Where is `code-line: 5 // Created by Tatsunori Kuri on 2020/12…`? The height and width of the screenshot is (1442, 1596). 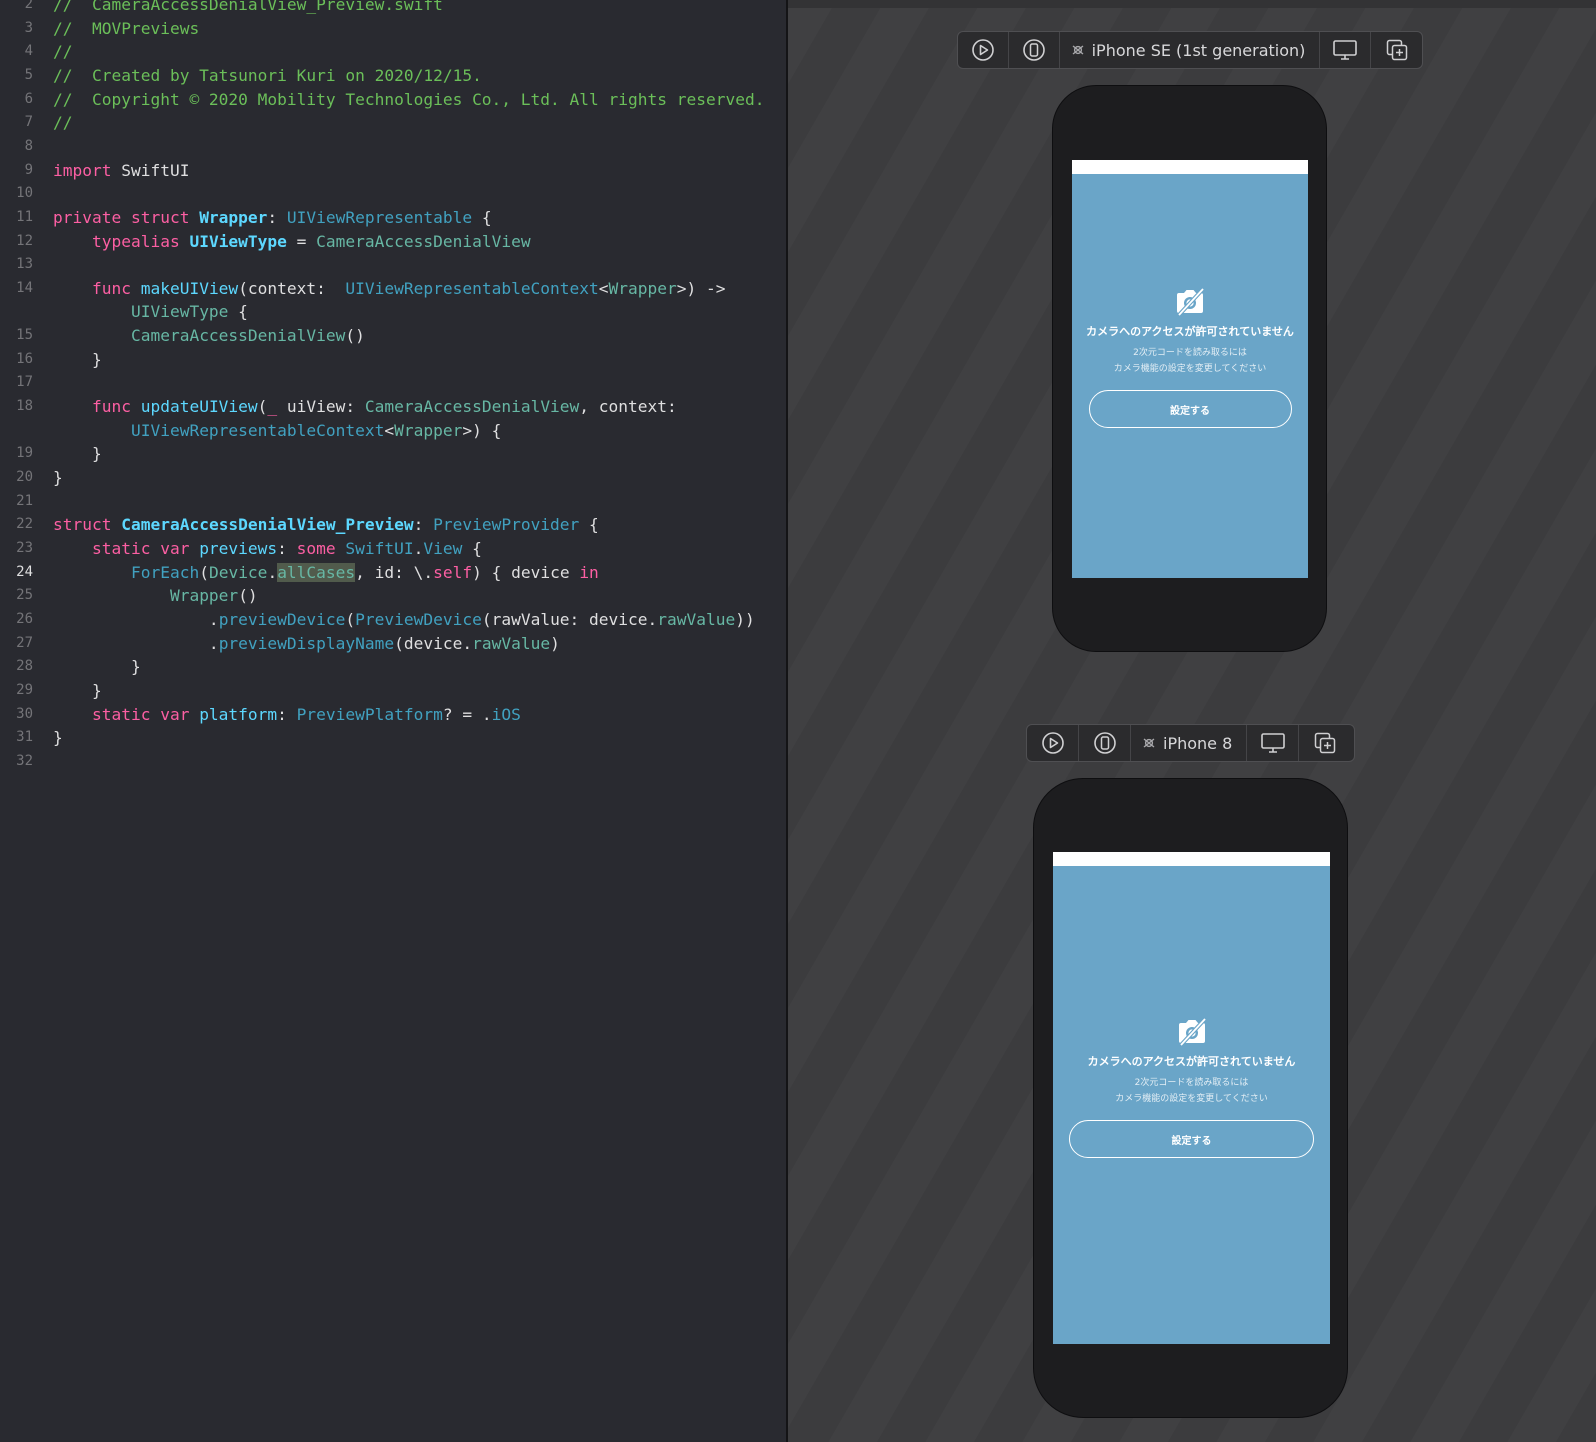 code-line: 5 // Created by Tatsunori Kuri on 2020/12… is located at coordinates (393, 76).